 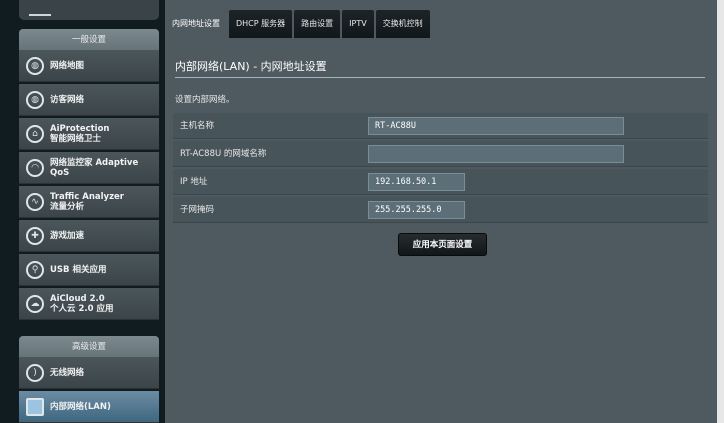 What do you see at coordinates (94, 162) in the screenshot?
I see `sidebar-item-label: 网络监控家 Adaptive` at bounding box center [94, 162].